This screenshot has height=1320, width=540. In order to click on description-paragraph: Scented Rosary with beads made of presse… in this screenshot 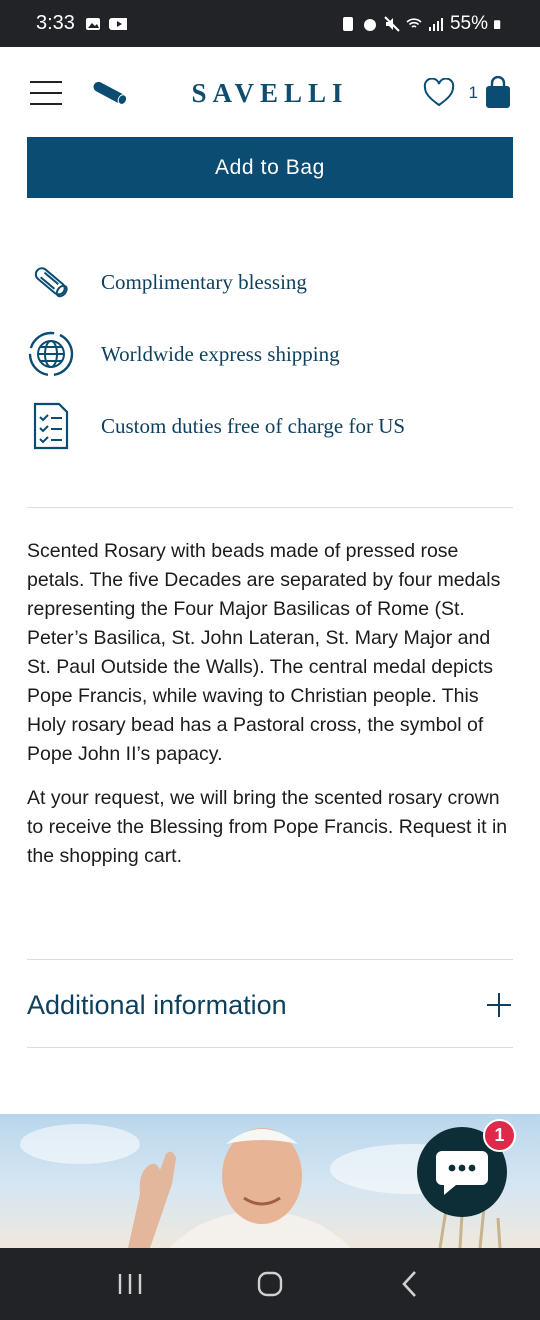, I will do `click(264, 652)`.